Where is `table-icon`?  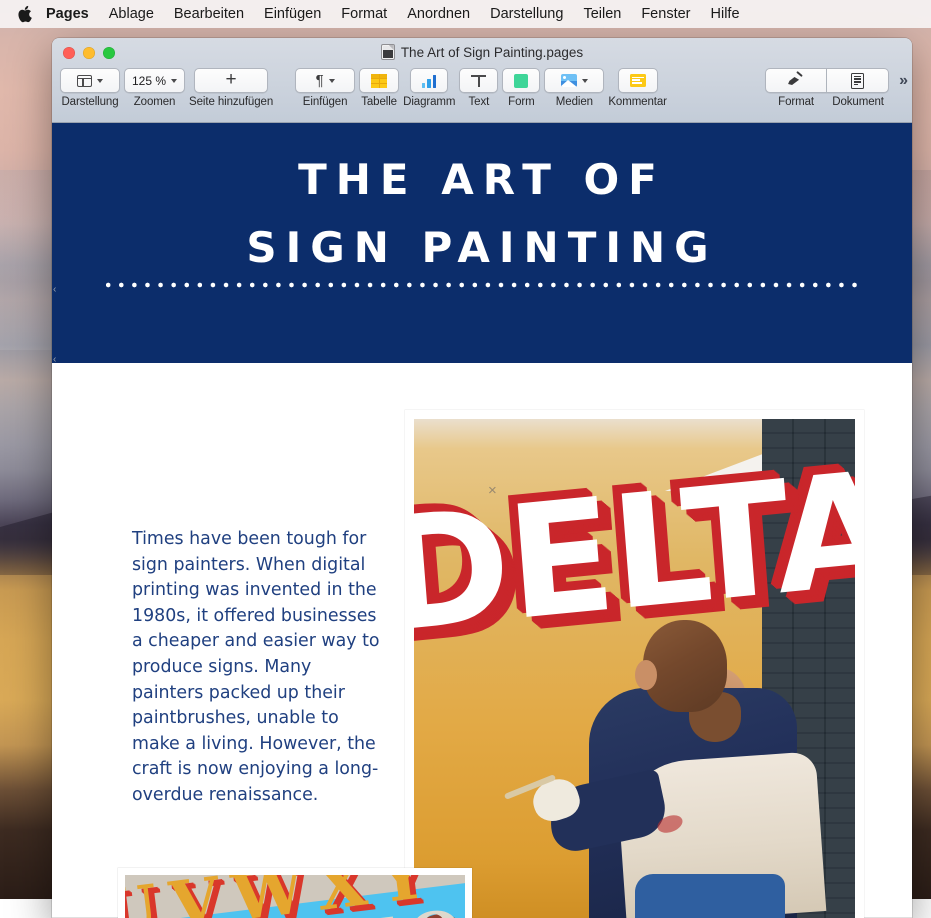
table-icon is located at coordinates (379, 80).